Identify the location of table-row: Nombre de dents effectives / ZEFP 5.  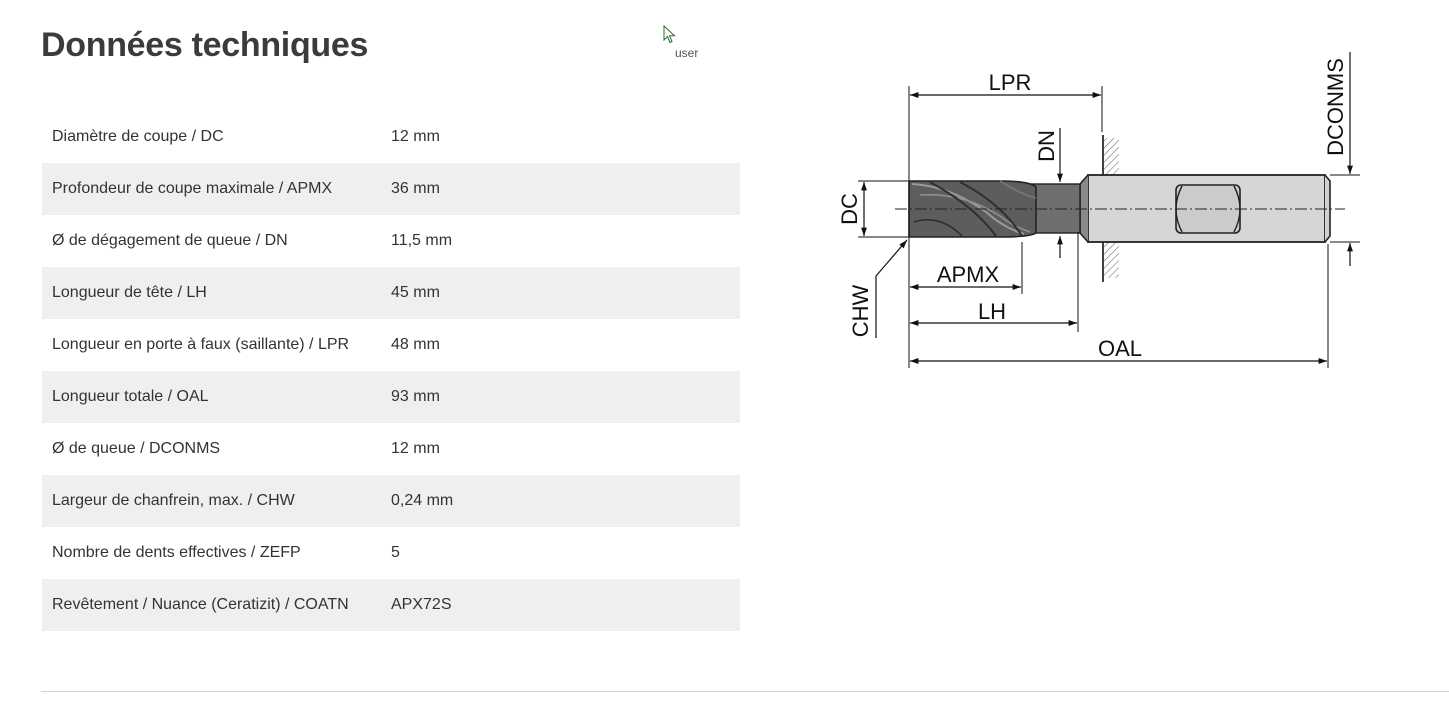
(391, 553).